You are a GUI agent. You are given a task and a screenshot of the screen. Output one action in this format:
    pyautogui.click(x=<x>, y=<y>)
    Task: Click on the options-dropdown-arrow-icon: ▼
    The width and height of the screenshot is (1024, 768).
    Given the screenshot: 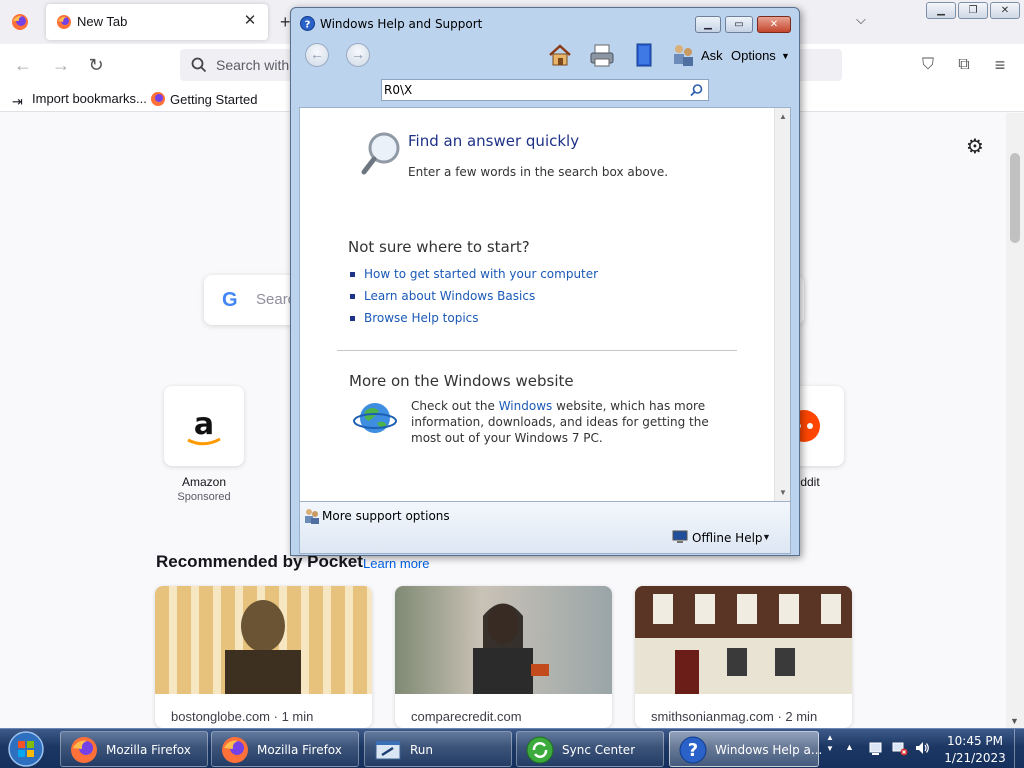 What is the action you would take?
    pyautogui.click(x=785, y=56)
    